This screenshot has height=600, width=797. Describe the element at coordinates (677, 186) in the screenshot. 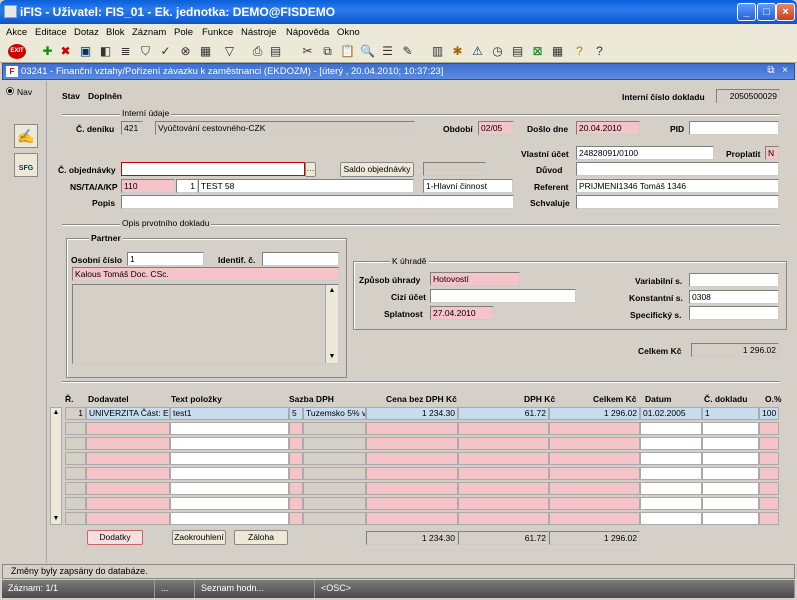

I see `referent-field: PRIJMENI1346 Tomáš 1346` at that location.